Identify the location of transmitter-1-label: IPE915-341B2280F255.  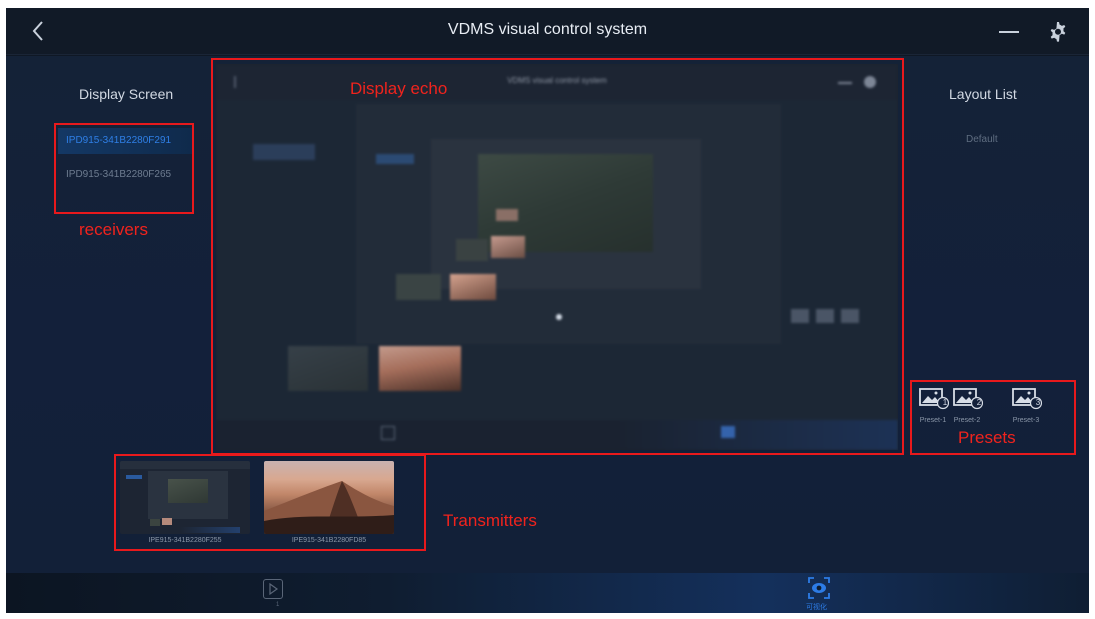
(185, 540).